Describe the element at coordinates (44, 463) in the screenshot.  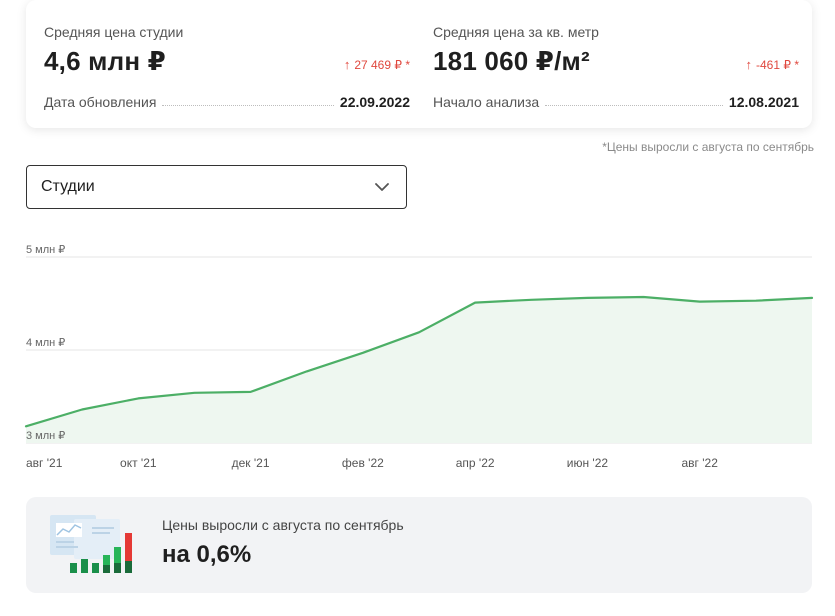
I see `x-tick-label: авг '21` at that location.